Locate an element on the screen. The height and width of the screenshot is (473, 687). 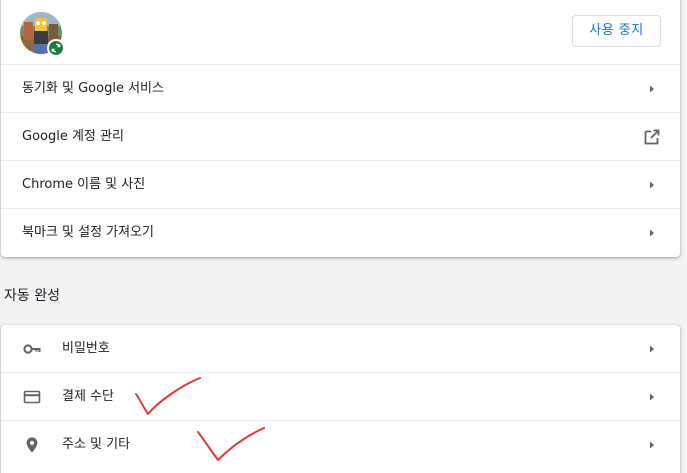
addresses-row: 주소 및 기타 is located at coordinates (340, 445).